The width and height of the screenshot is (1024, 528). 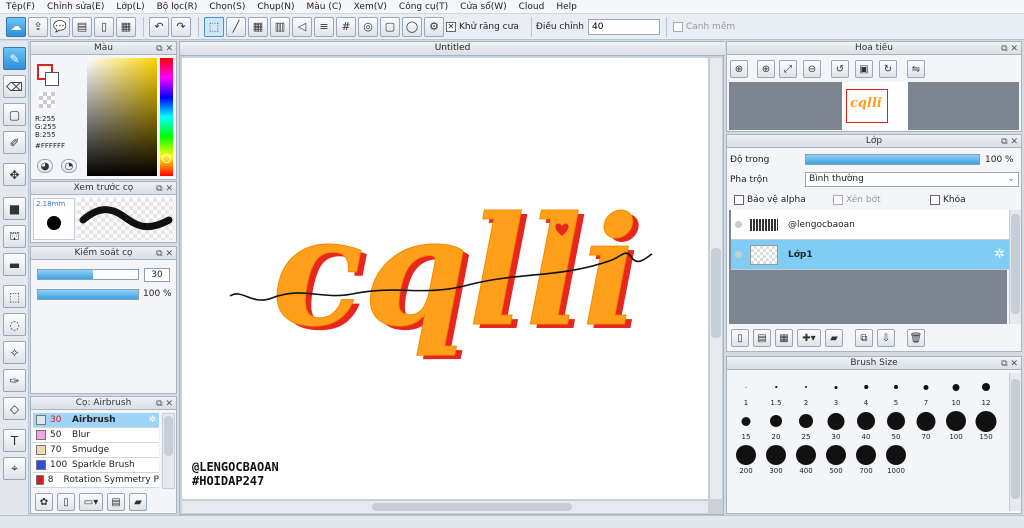 What do you see at coordinates (451, 26) in the screenshot?
I see `antialias-checkbox: ✕` at bounding box center [451, 26].